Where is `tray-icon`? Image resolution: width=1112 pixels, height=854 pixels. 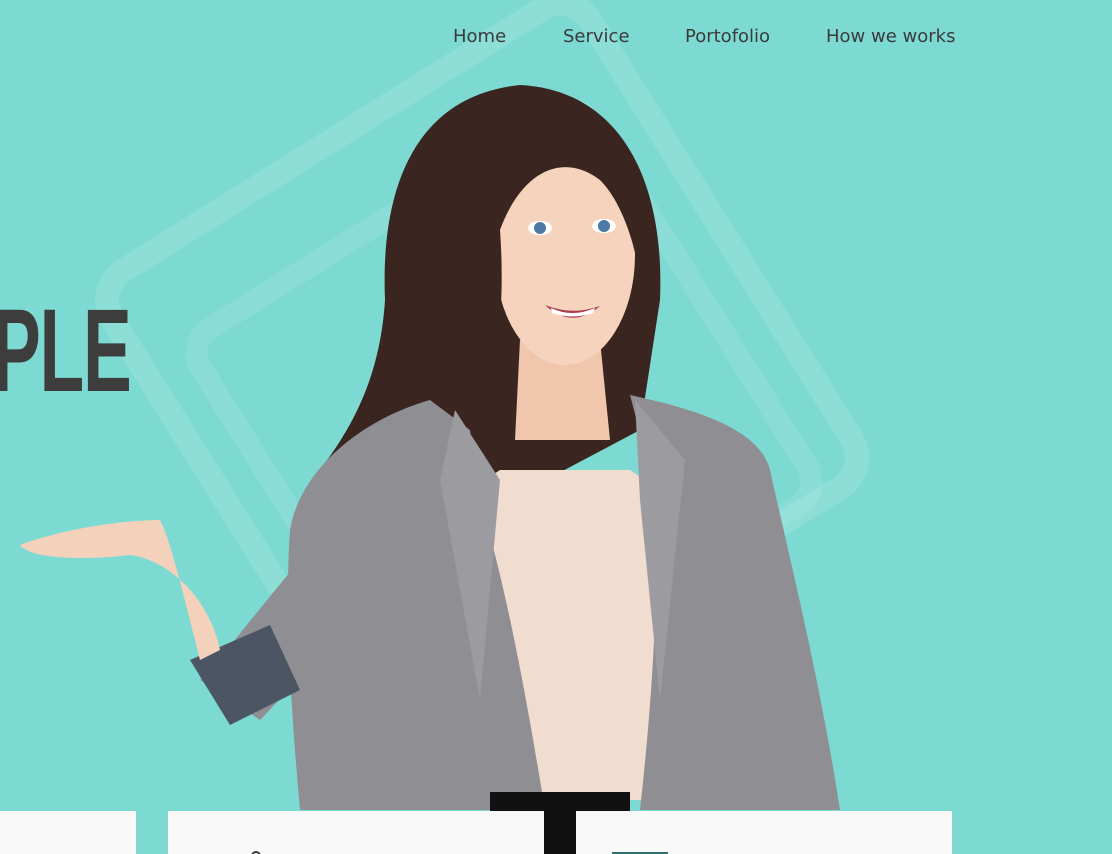 tray-icon is located at coordinates (640, 850).